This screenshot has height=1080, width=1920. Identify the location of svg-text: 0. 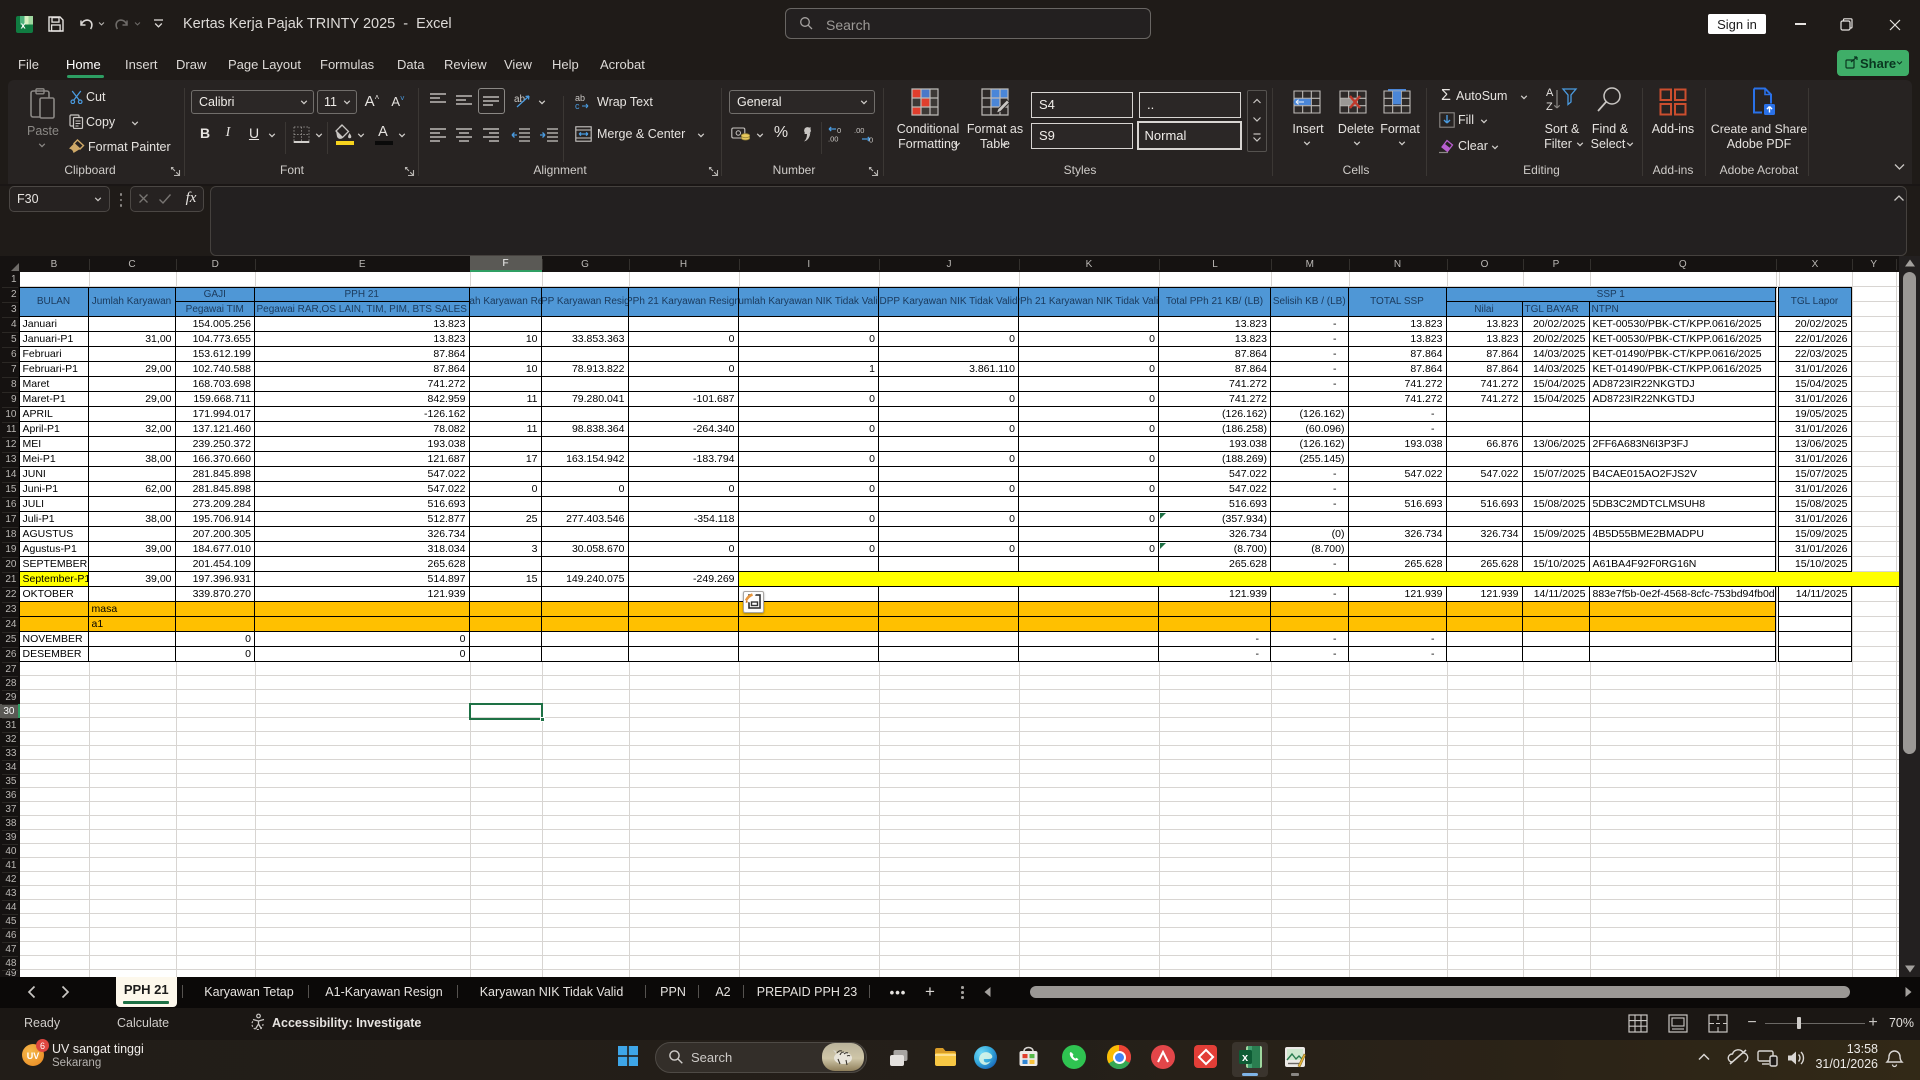
(871, 140).